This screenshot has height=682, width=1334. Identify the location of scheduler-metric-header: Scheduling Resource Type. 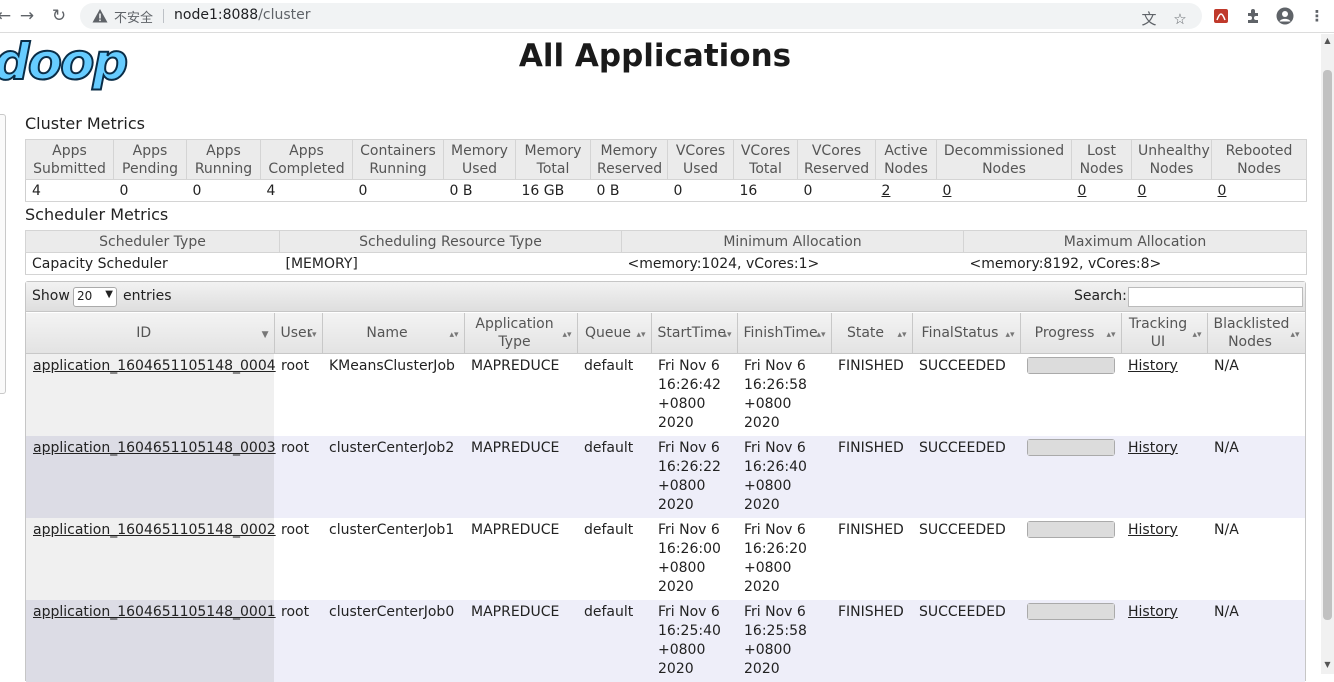
(450, 241).